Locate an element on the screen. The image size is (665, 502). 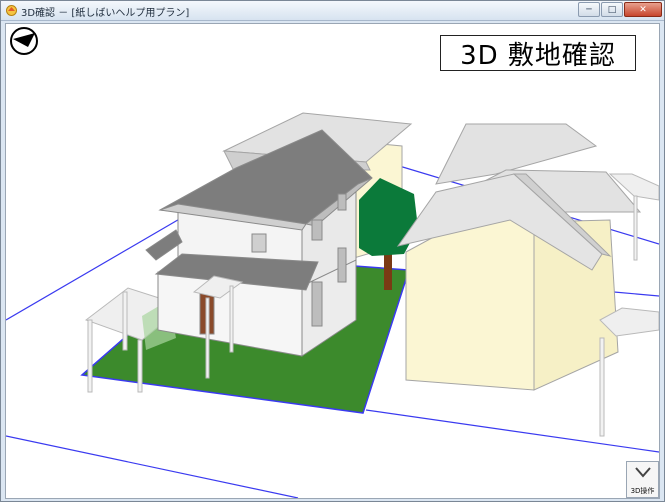
window-title: 3D確認 － [紙しばいヘルプ用プラン] is located at coordinates (105, 13).